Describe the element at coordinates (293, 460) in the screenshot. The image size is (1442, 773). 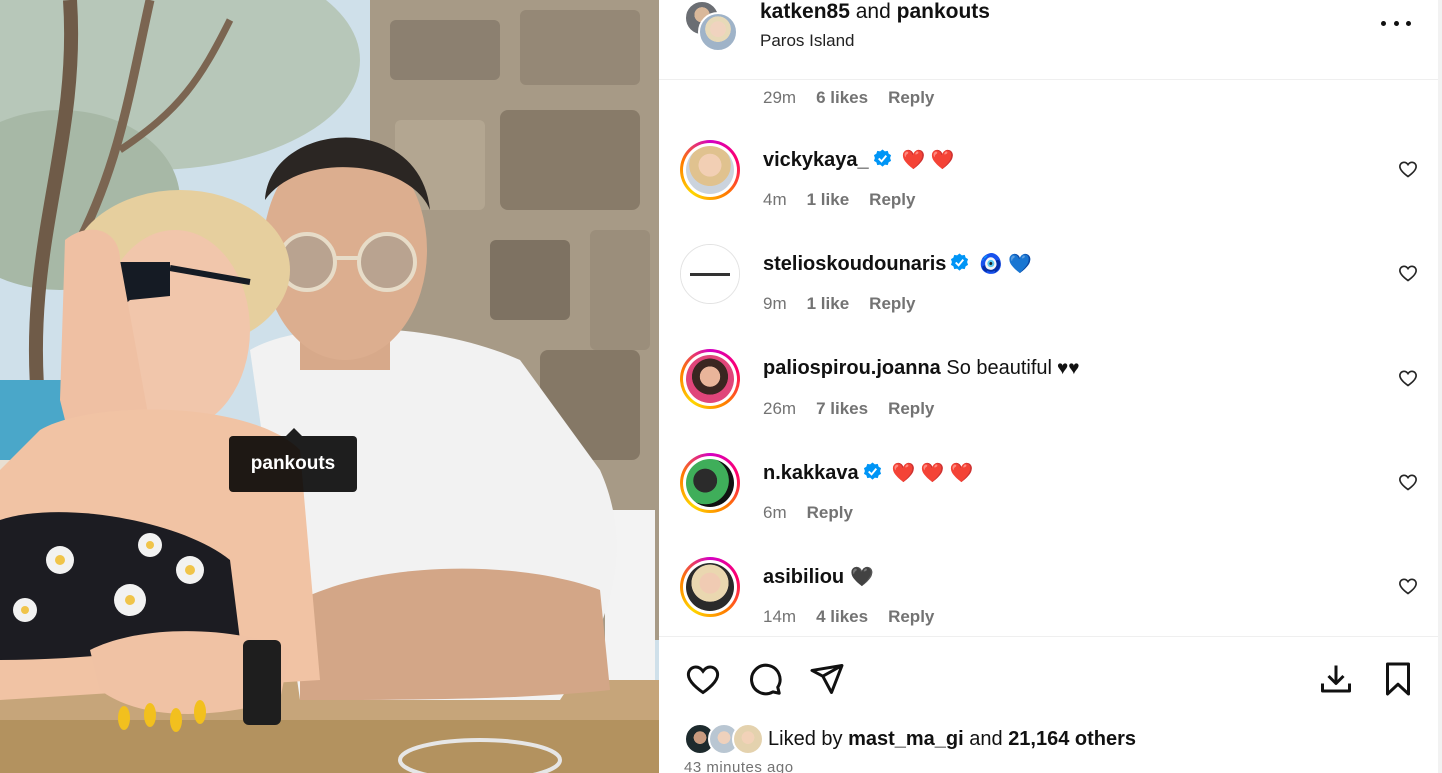
I see `user-tag-tooltip: pankouts` at that location.